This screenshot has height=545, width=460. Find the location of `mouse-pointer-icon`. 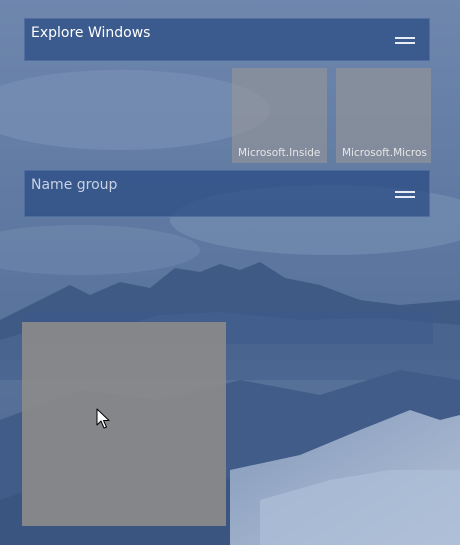

mouse-pointer-icon is located at coordinates (103, 419).